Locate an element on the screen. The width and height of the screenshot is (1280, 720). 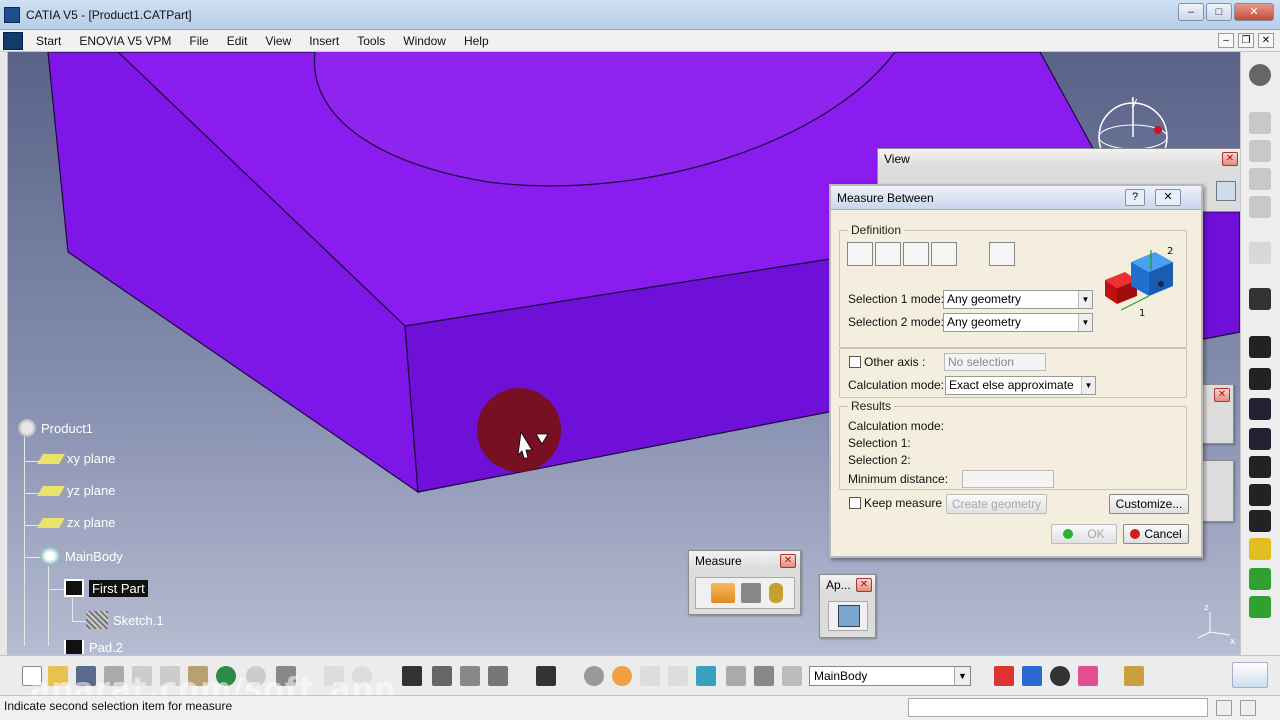
measure-between-mode-icon is located at coordinates (860, 254).